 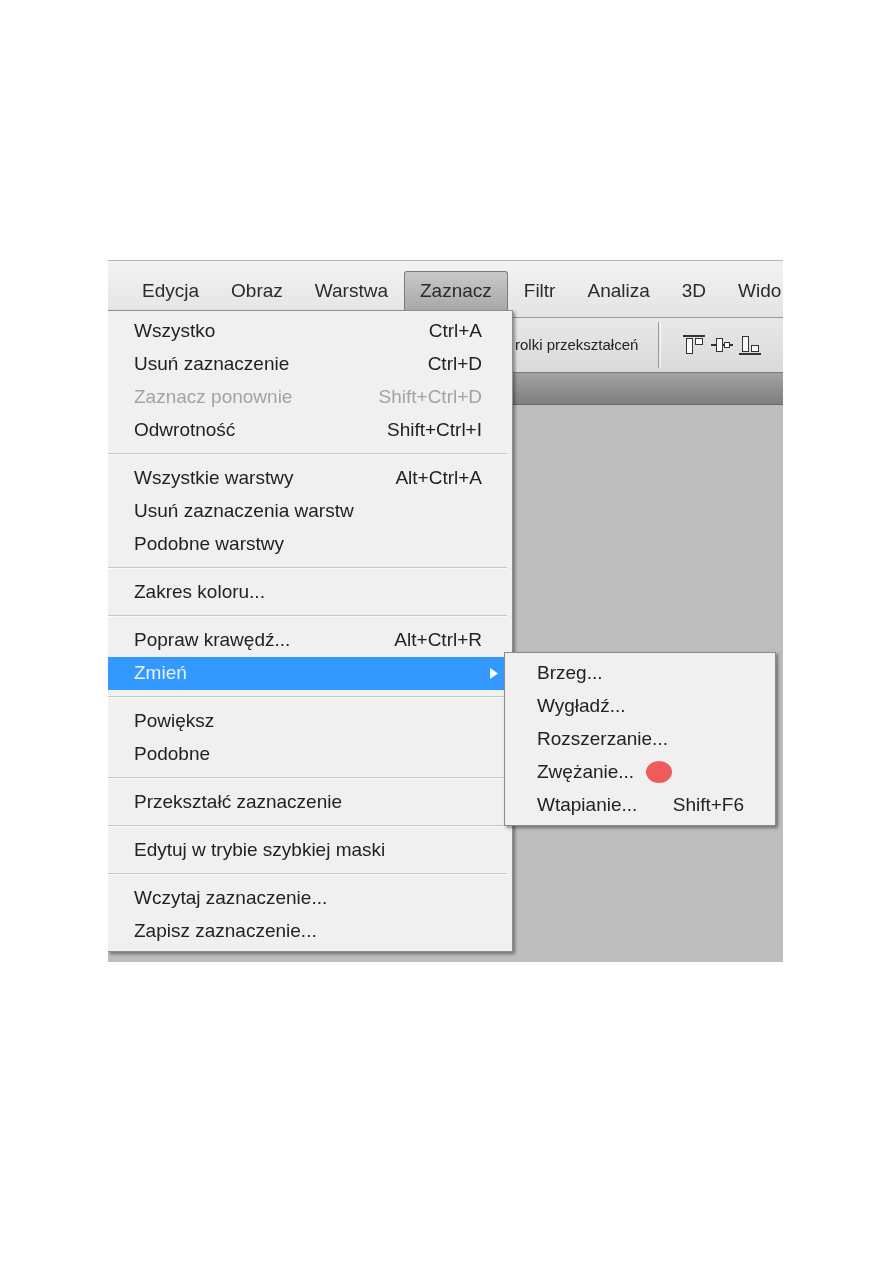 I want to click on menu-item: Usuń zaznaczenie Ctrl+D, so click(x=306, y=364).